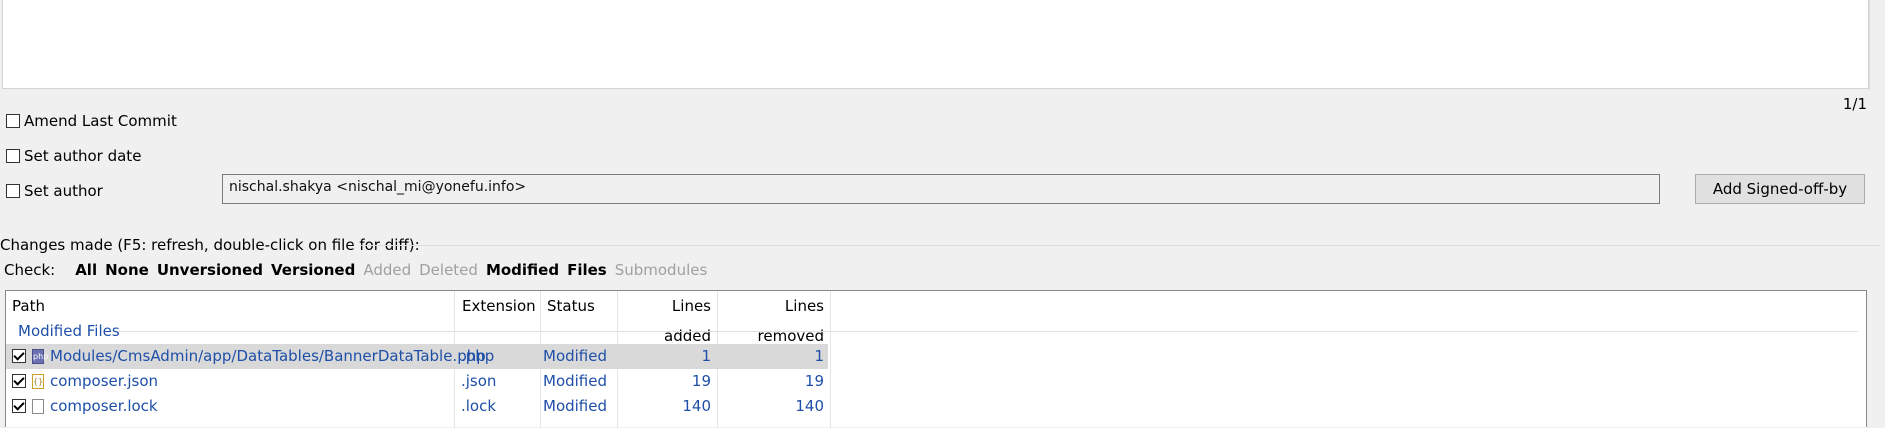 This screenshot has height=428, width=1885. Describe the element at coordinates (448, 270) in the screenshot. I see `filter-deleted: Deleted` at that location.